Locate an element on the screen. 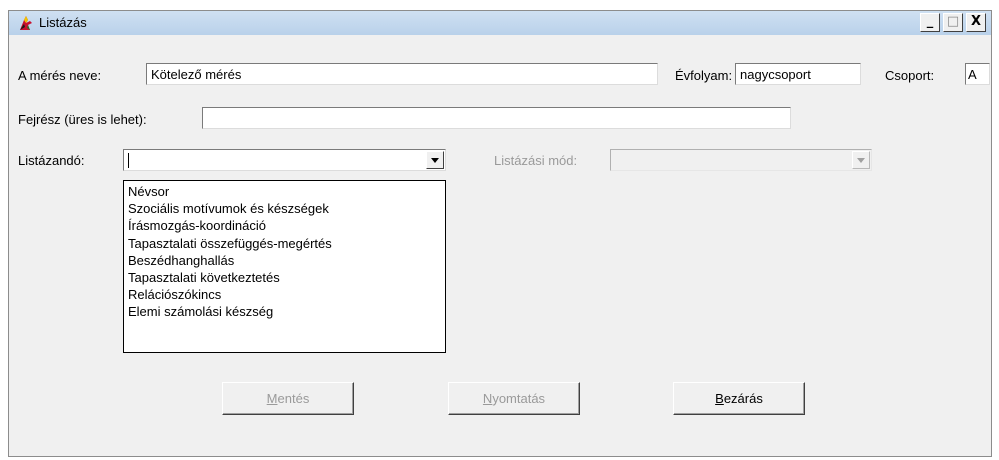 This screenshot has width=999, height=460. grade-field is located at coordinates (798, 74).